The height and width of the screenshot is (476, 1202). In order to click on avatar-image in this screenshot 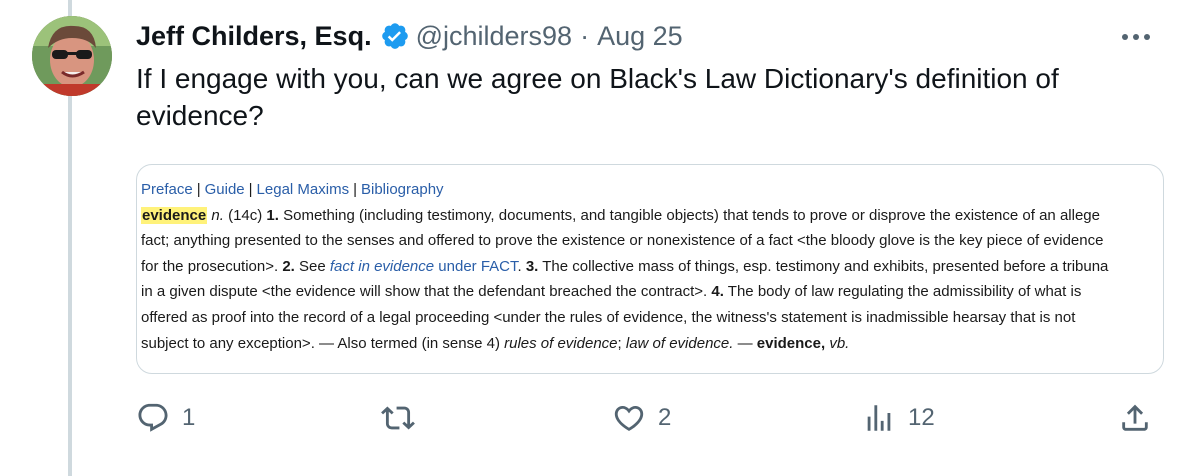, I will do `click(72, 56)`.